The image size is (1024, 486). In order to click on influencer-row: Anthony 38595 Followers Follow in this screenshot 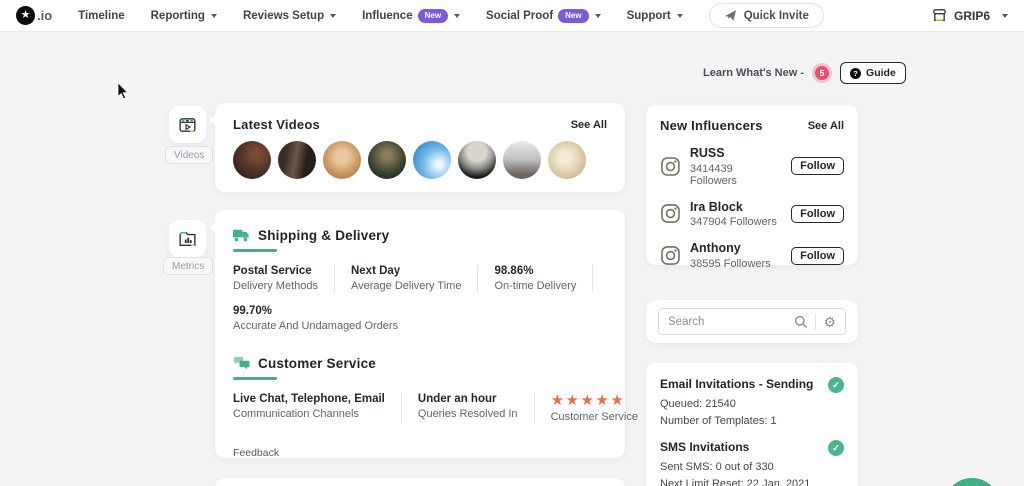, I will do `click(752, 255)`.